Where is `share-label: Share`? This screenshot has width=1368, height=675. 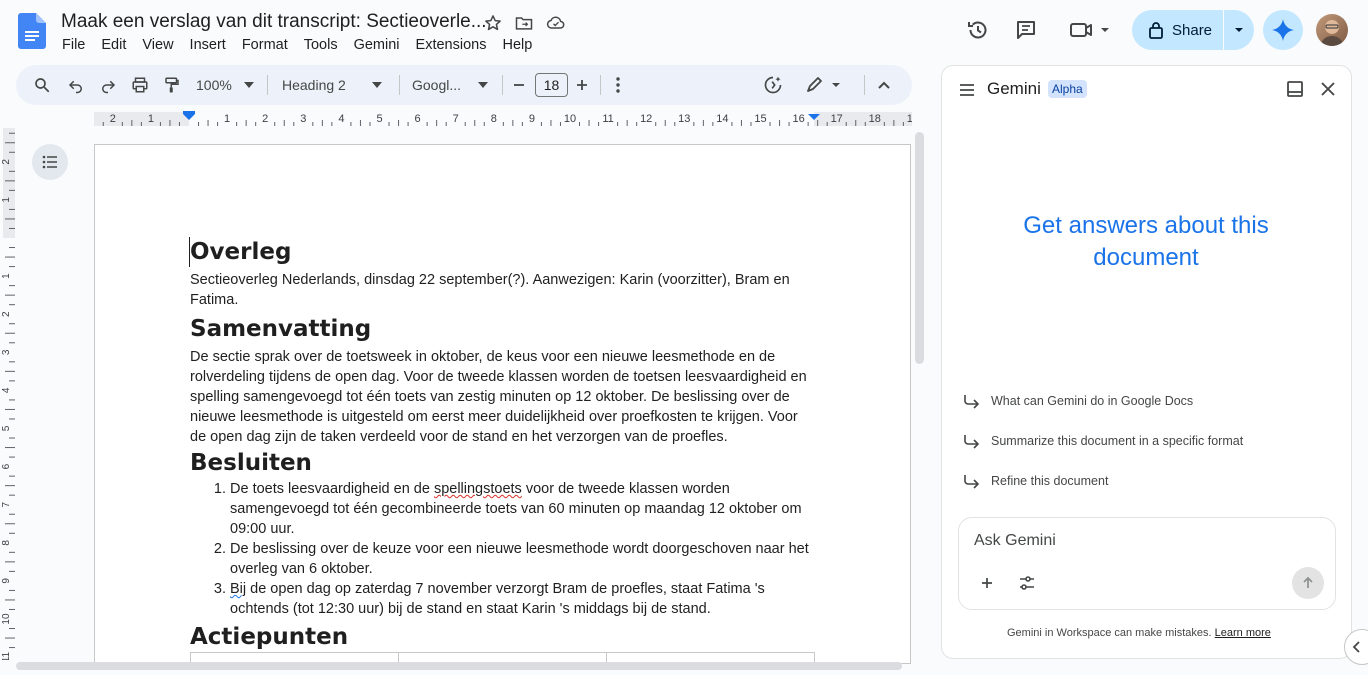 share-label: Share is located at coordinates (1192, 30).